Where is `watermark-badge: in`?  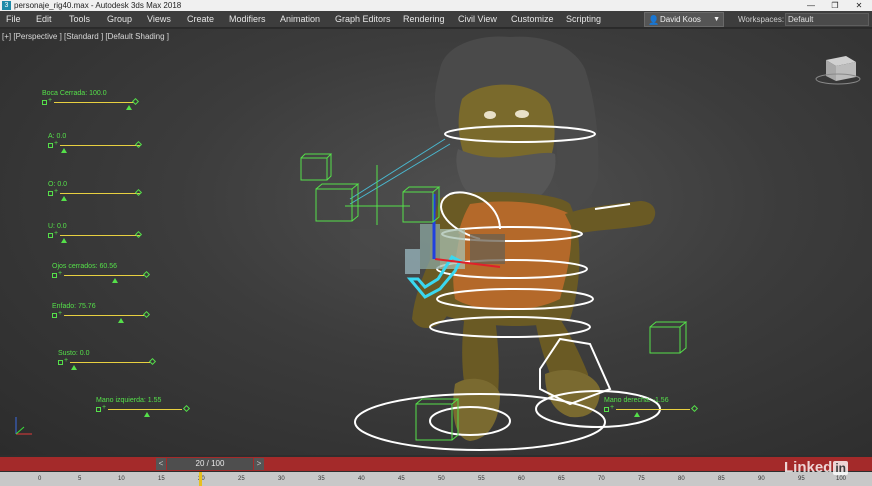 watermark-badge: in is located at coordinates (841, 468).